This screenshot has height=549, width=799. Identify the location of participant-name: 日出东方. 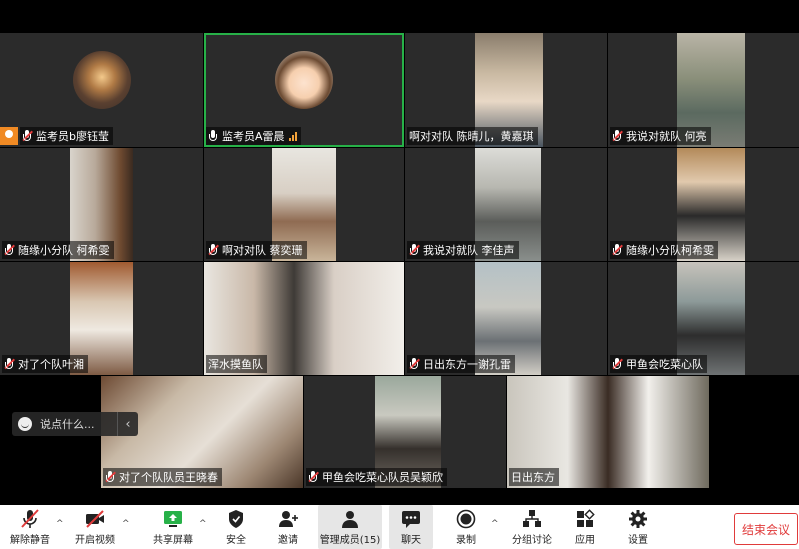
(533, 477).